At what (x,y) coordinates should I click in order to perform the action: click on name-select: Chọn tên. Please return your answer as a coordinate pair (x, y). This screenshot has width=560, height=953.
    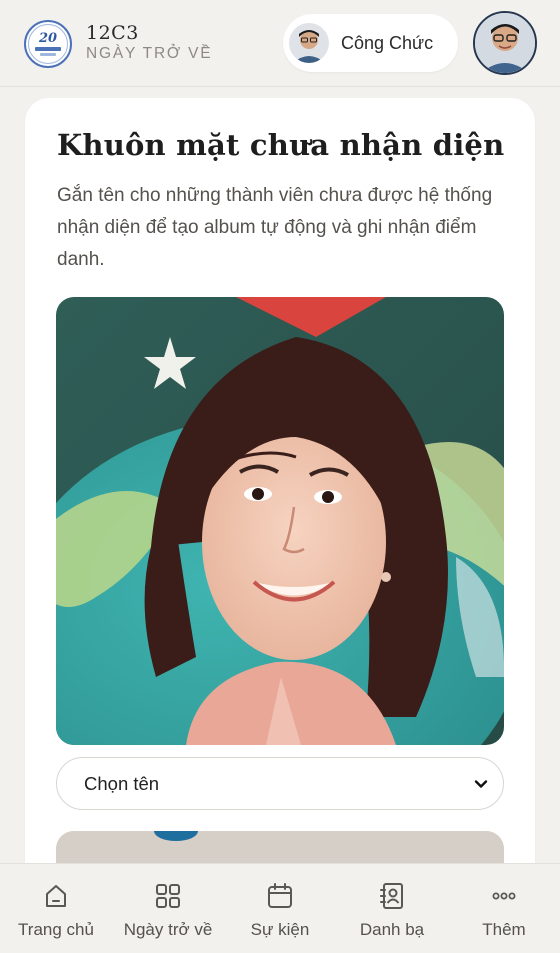
    Looking at the image, I should click on (280, 783).